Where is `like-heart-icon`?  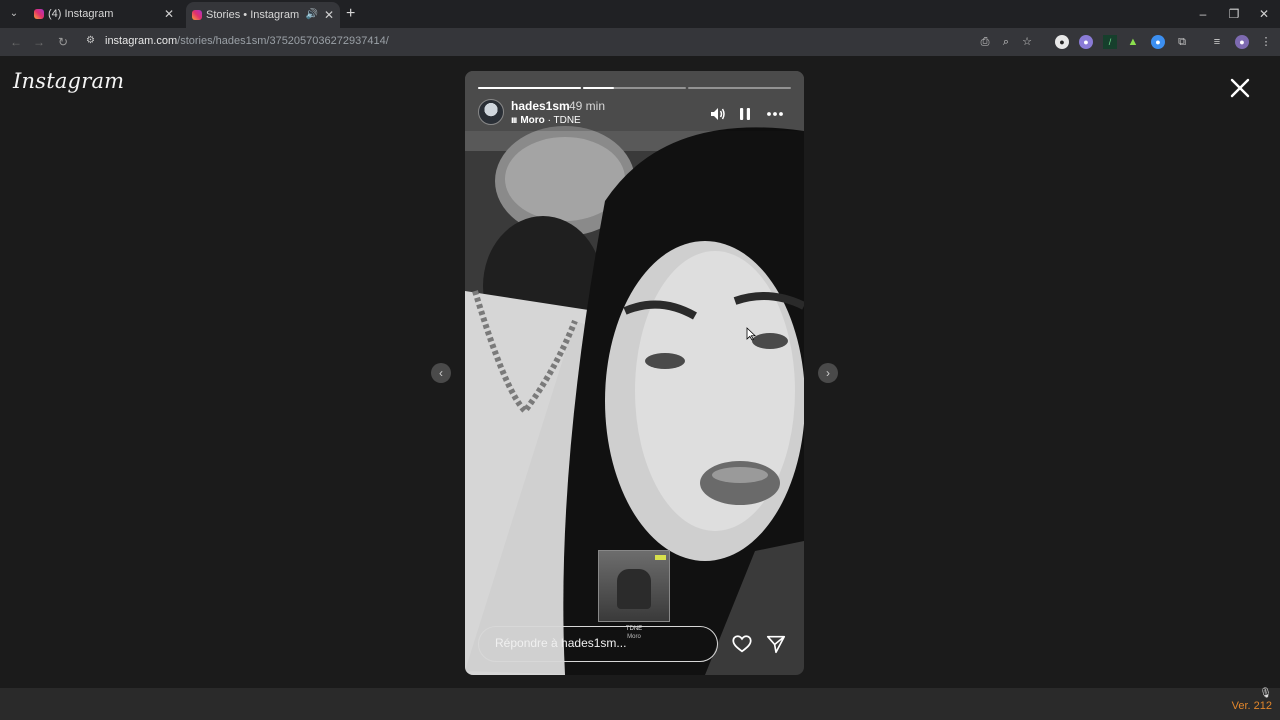 like-heart-icon is located at coordinates (742, 644).